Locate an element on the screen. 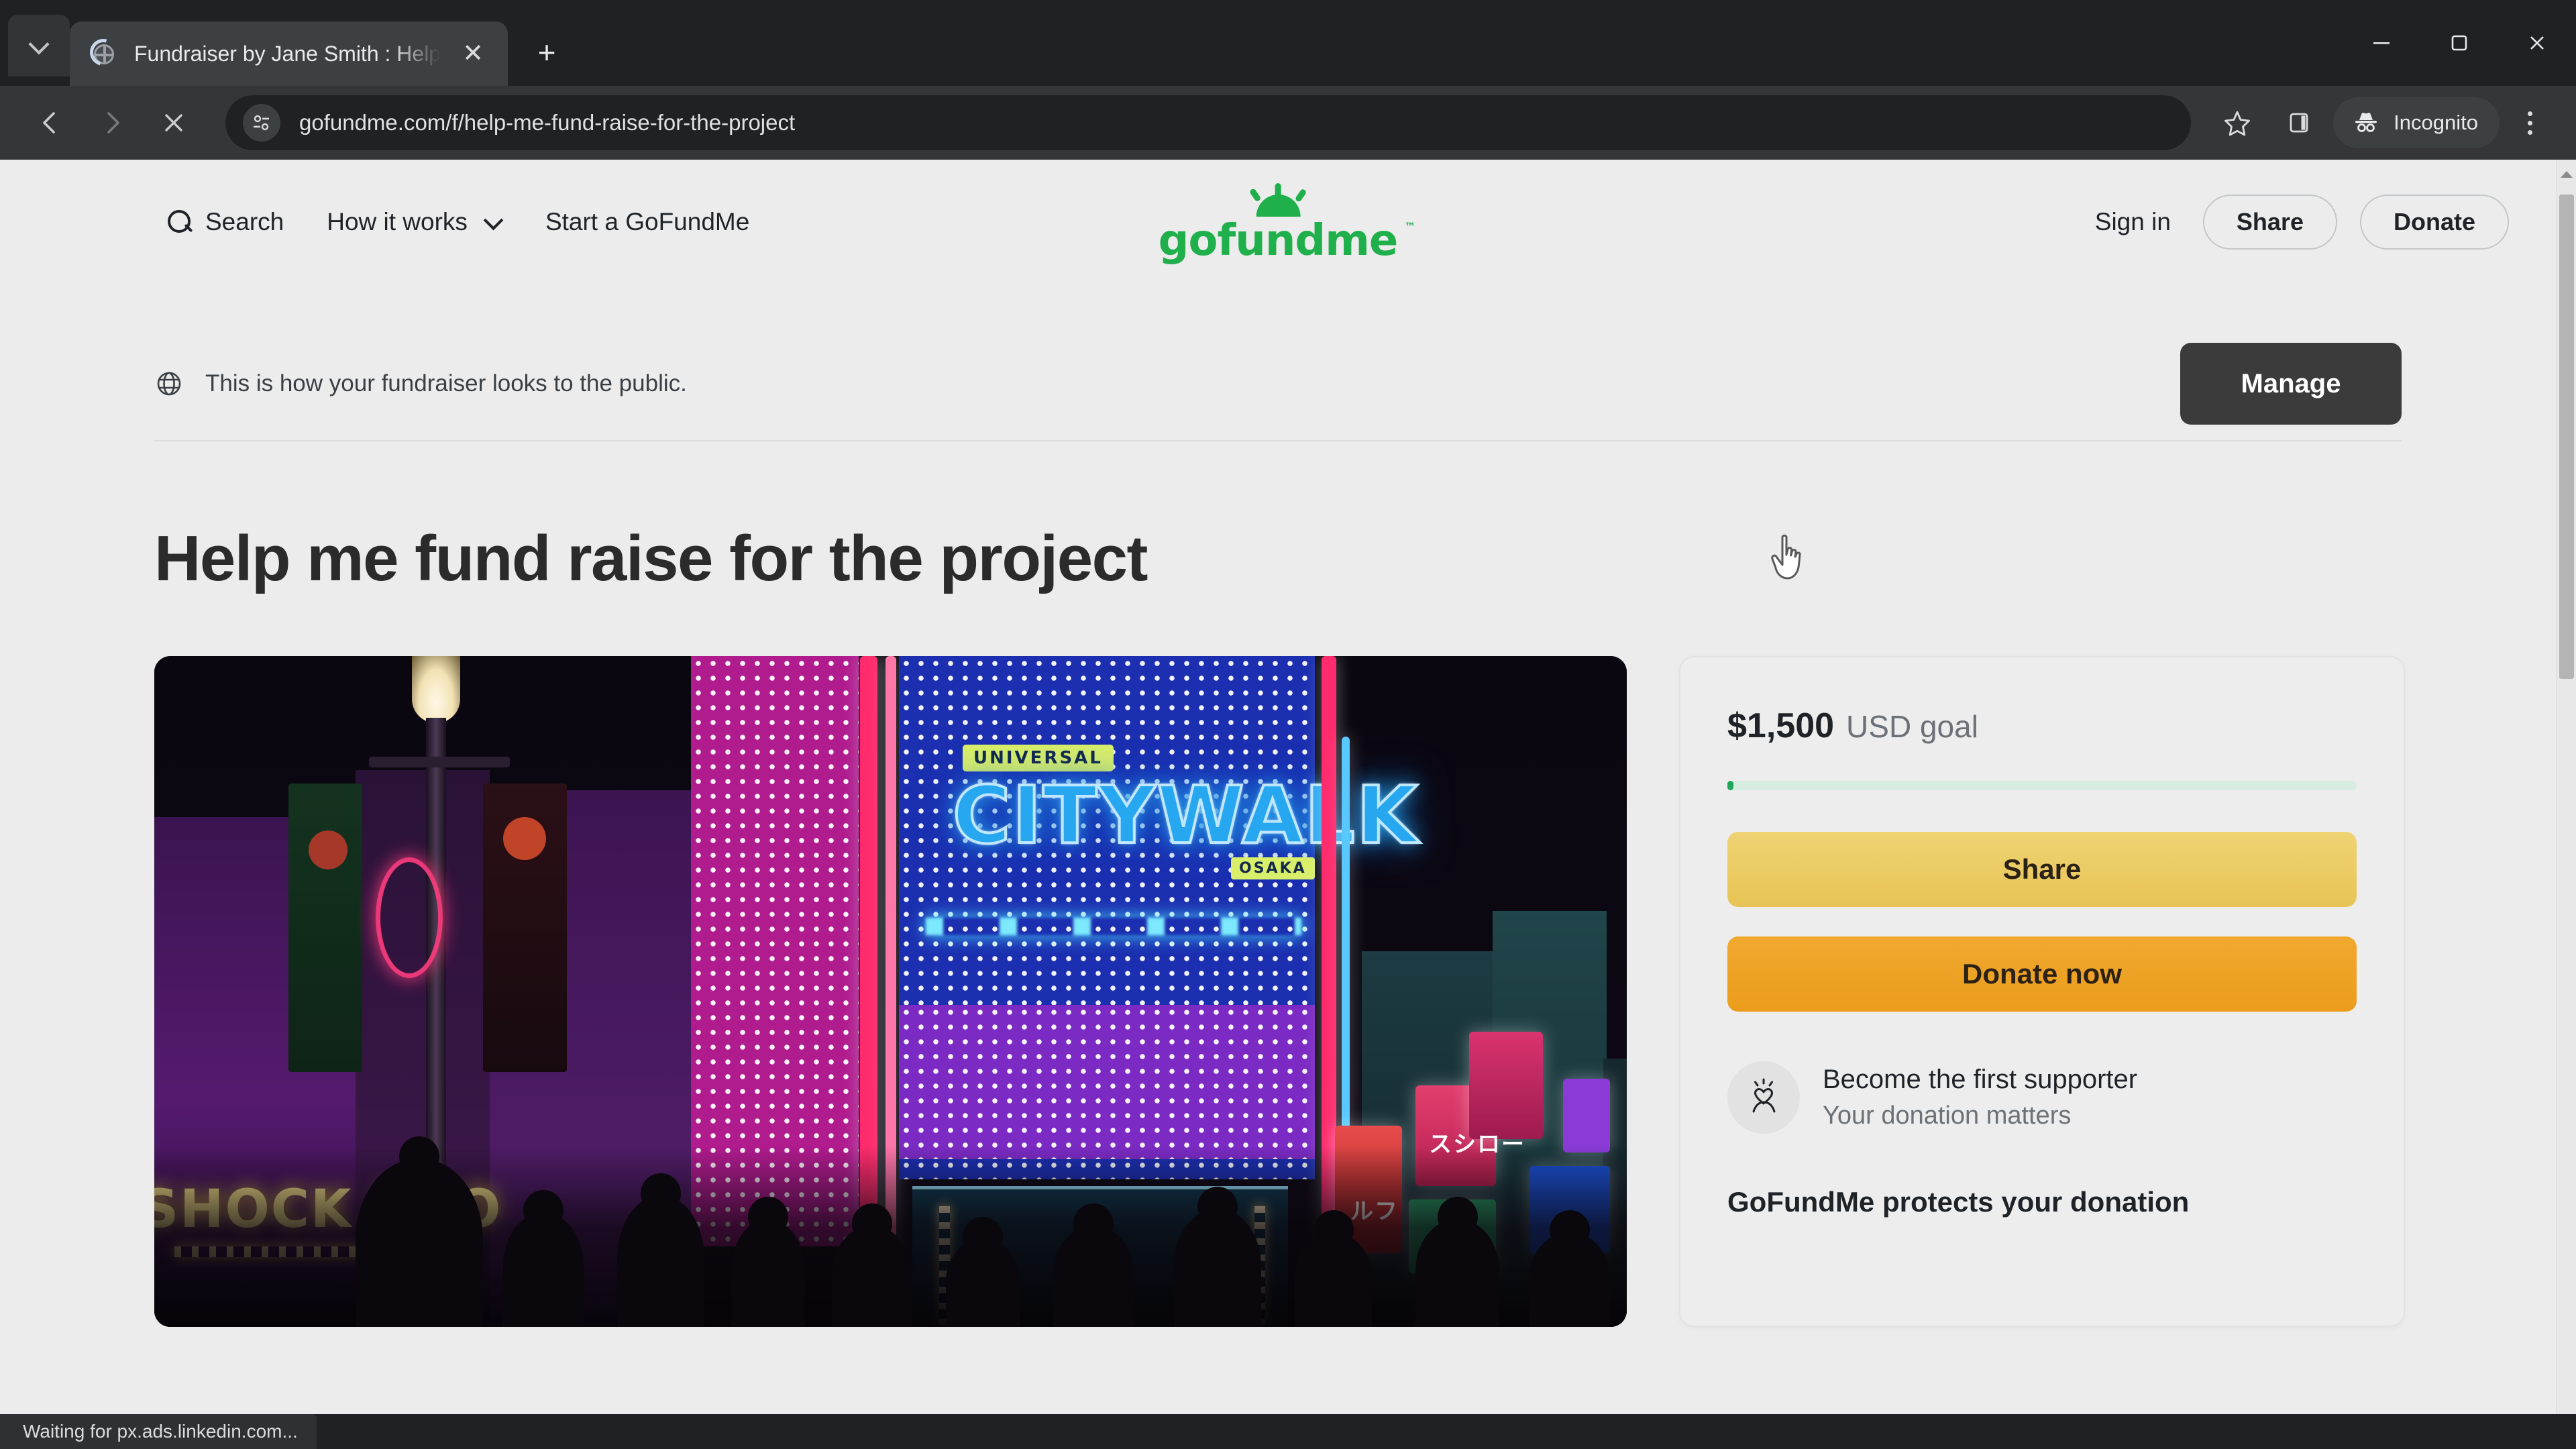  progress-bar is located at coordinates (2042, 785).